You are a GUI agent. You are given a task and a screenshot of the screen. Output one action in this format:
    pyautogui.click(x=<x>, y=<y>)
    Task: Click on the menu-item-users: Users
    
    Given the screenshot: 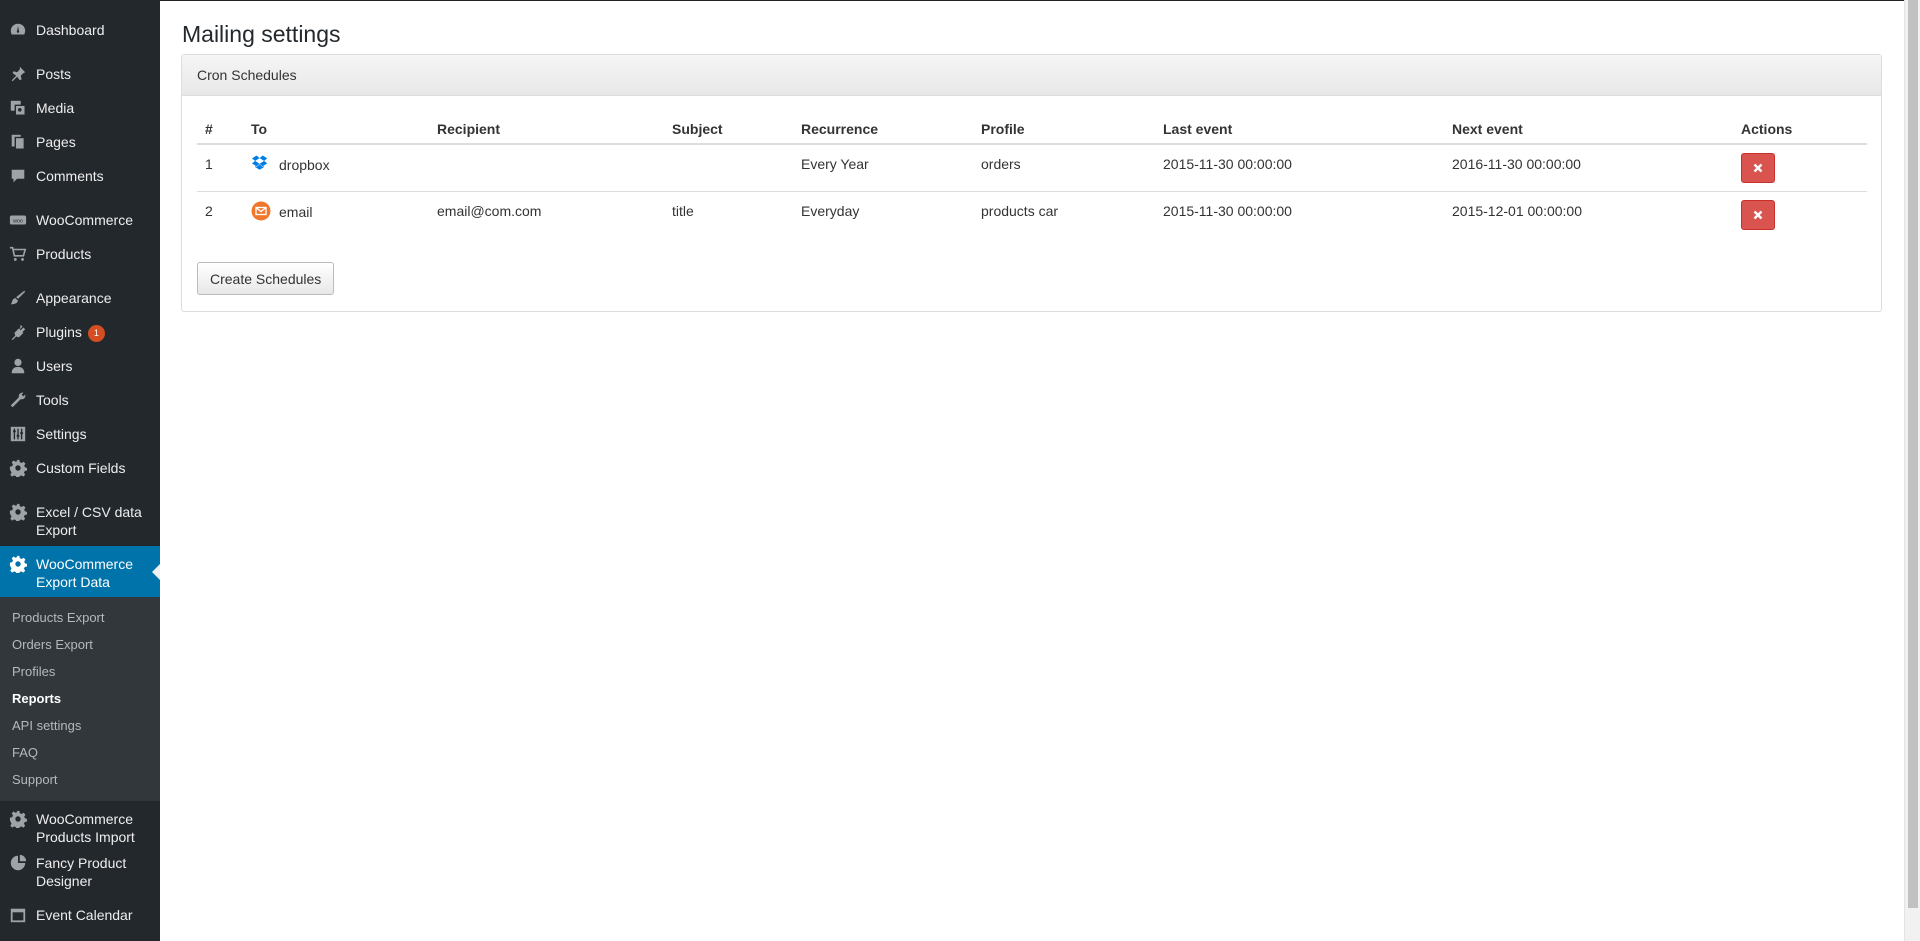 What is the action you would take?
    pyautogui.click(x=80, y=373)
    